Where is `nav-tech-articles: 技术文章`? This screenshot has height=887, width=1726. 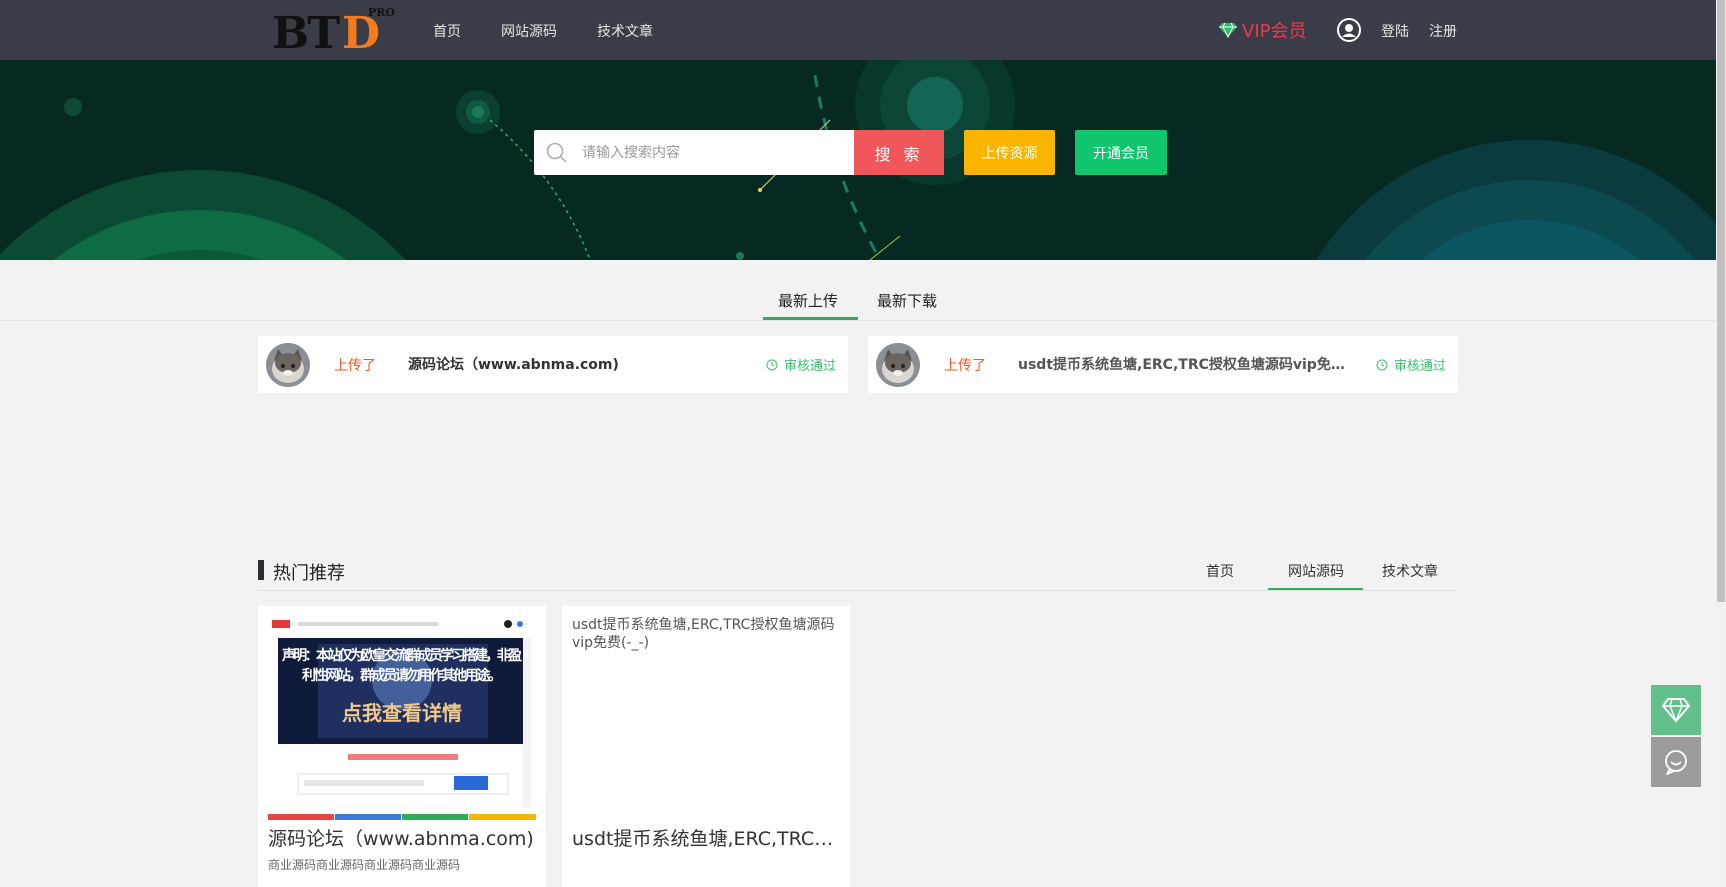 nav-tech-articles: 技术文章 is located at coordinates (625, 31).